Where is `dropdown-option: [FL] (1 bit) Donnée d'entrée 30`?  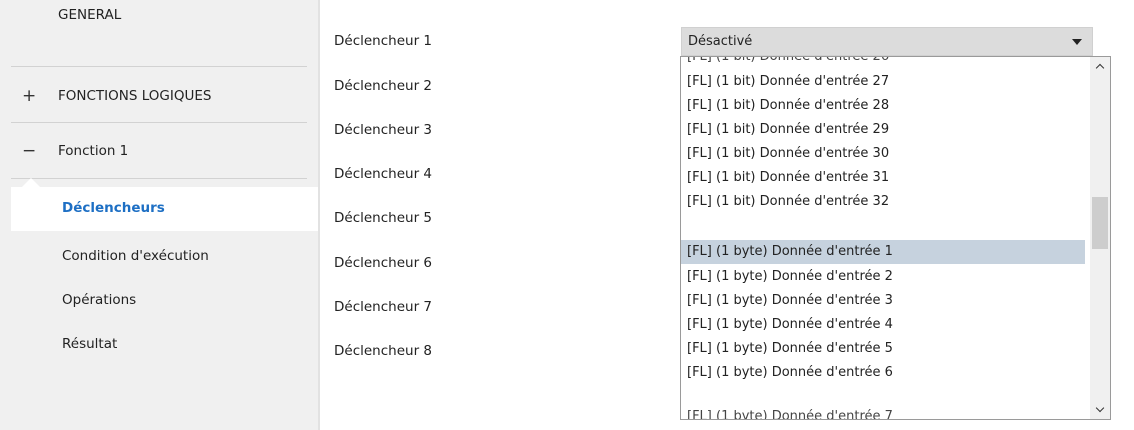
dropdown-option: [FL] (1 bit) Donnée d'entrée 30 is located at coordinates (883, 154).